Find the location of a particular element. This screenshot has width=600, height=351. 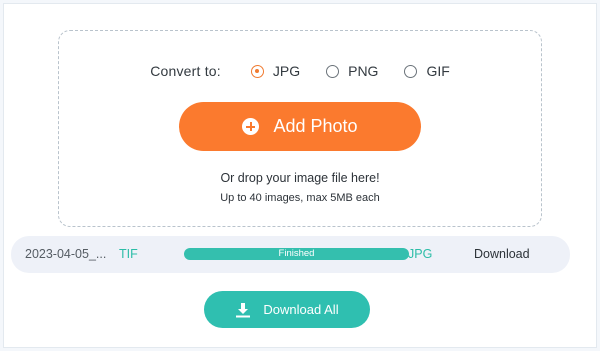

format-option-jpg: JPG is located at coordinates (275, 71).